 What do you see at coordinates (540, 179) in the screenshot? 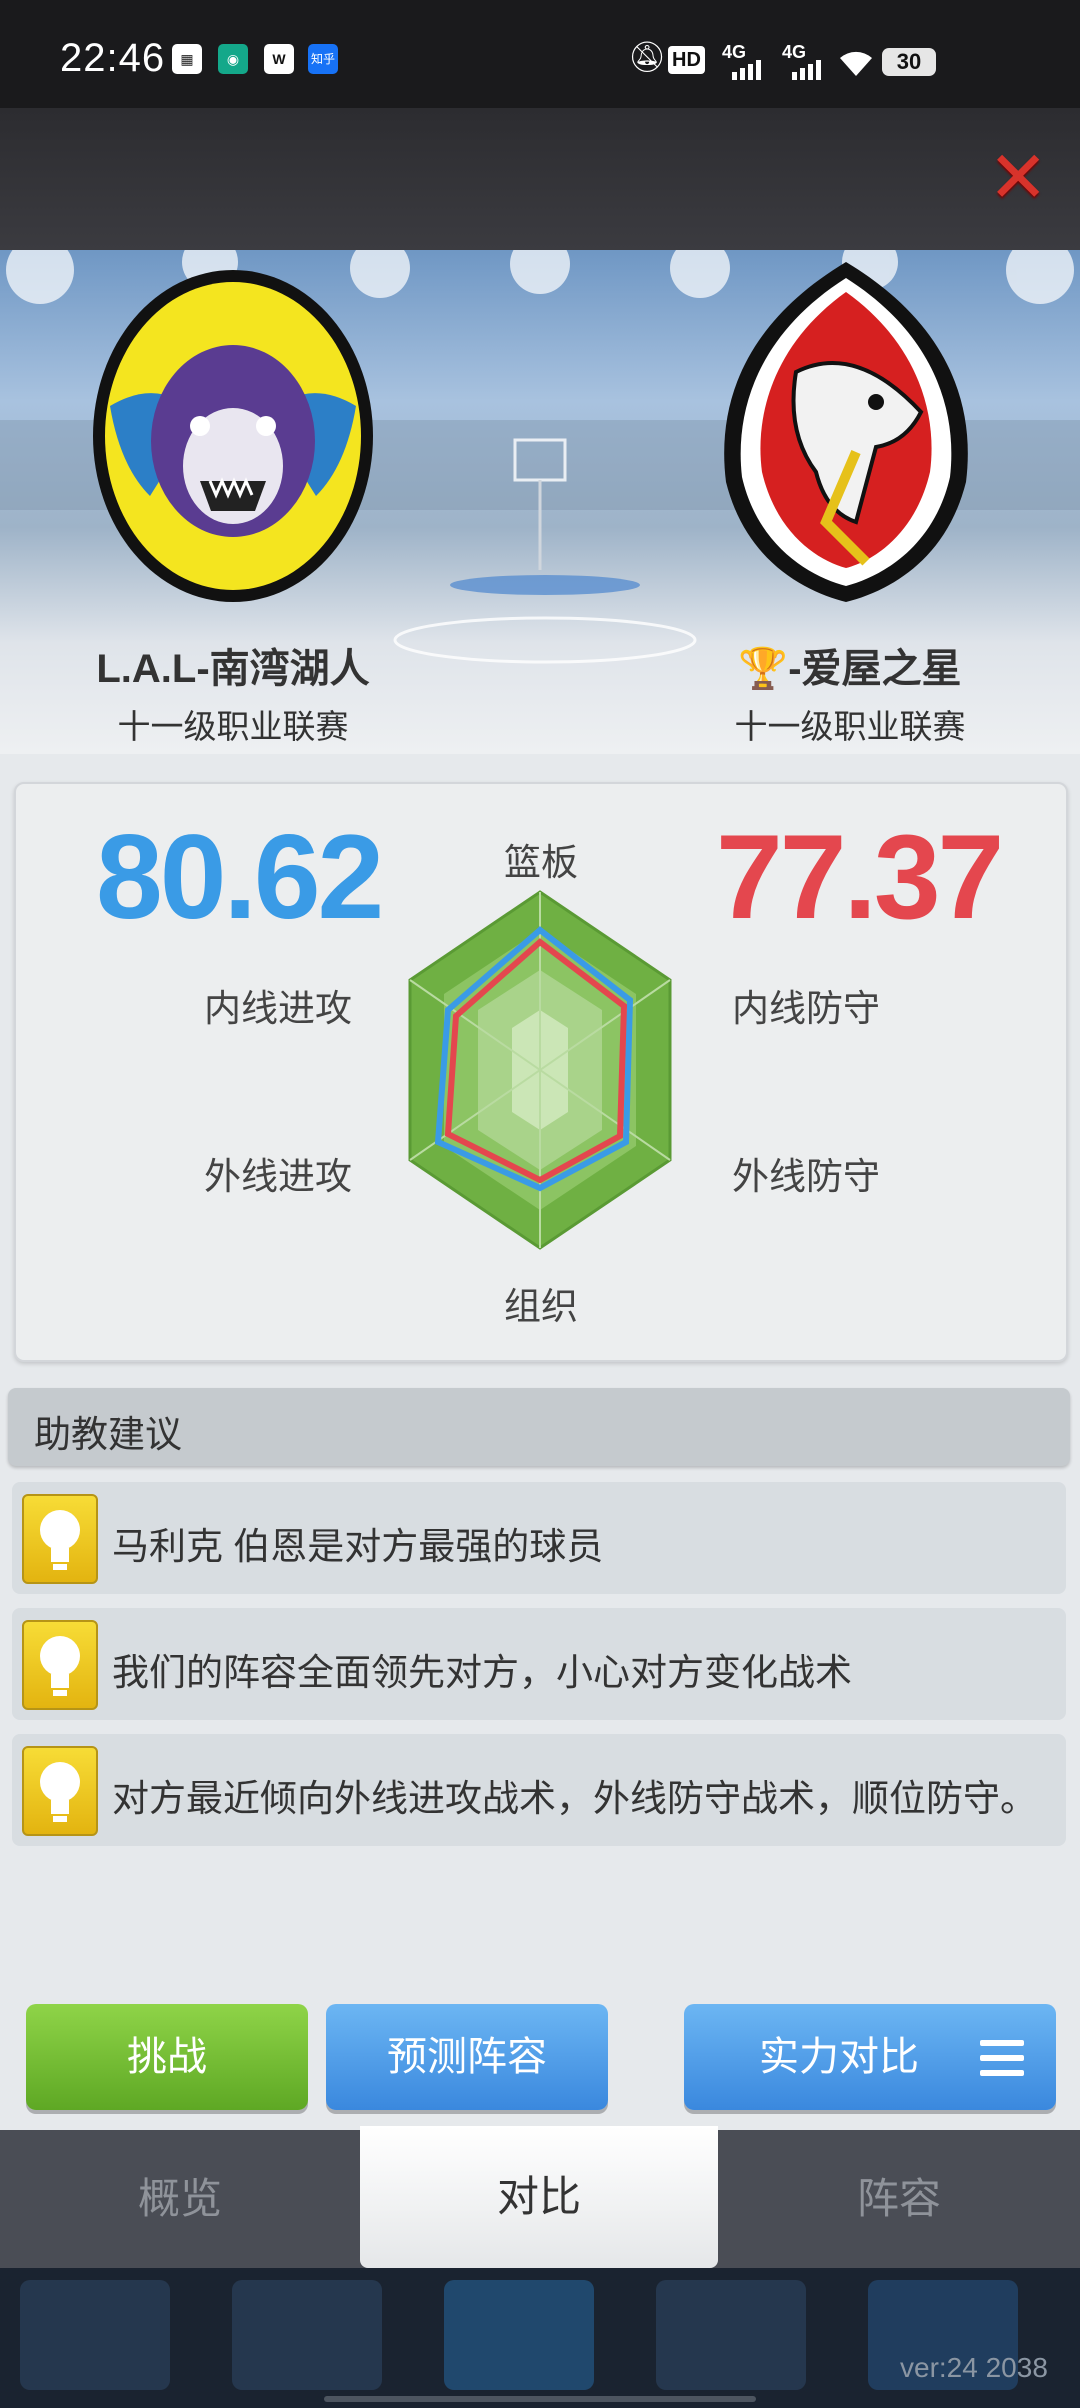
I see `dialog-header` at bounding box center [540, 179].